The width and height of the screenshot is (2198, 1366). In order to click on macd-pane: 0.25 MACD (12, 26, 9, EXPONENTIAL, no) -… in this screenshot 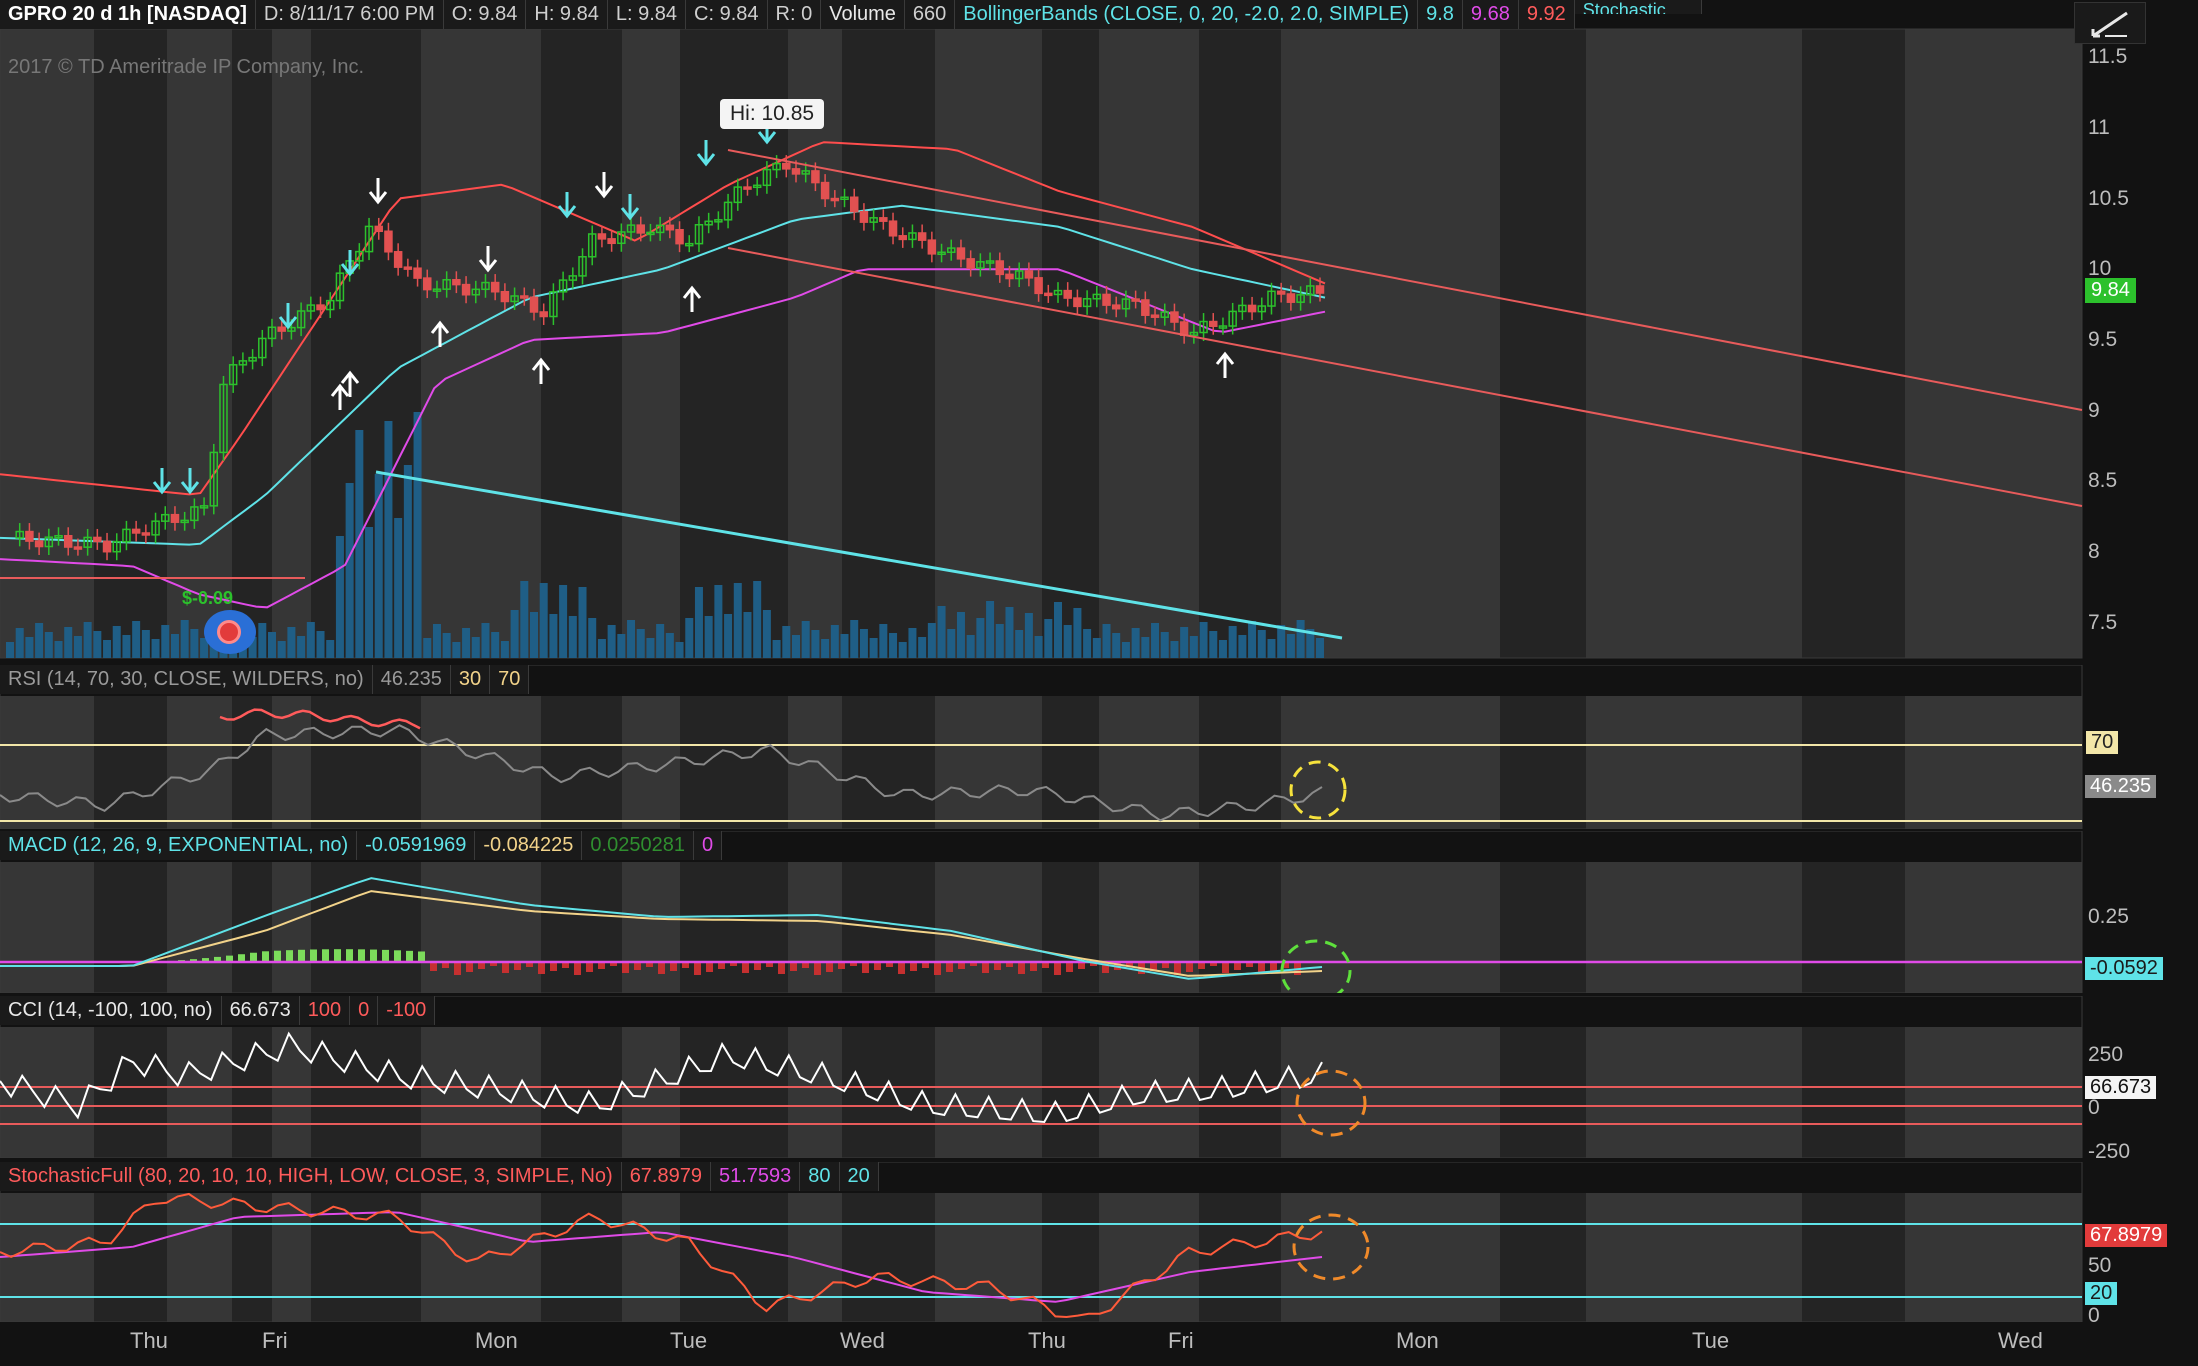, I will do `click(1099, 912)`.